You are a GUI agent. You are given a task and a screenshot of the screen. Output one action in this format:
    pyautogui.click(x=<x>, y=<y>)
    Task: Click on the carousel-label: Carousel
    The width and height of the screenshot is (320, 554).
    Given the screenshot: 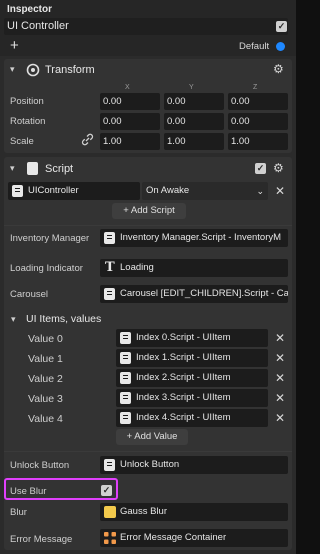 What is the action you would take?
    pyautogui.click(x=29, y=294)
    